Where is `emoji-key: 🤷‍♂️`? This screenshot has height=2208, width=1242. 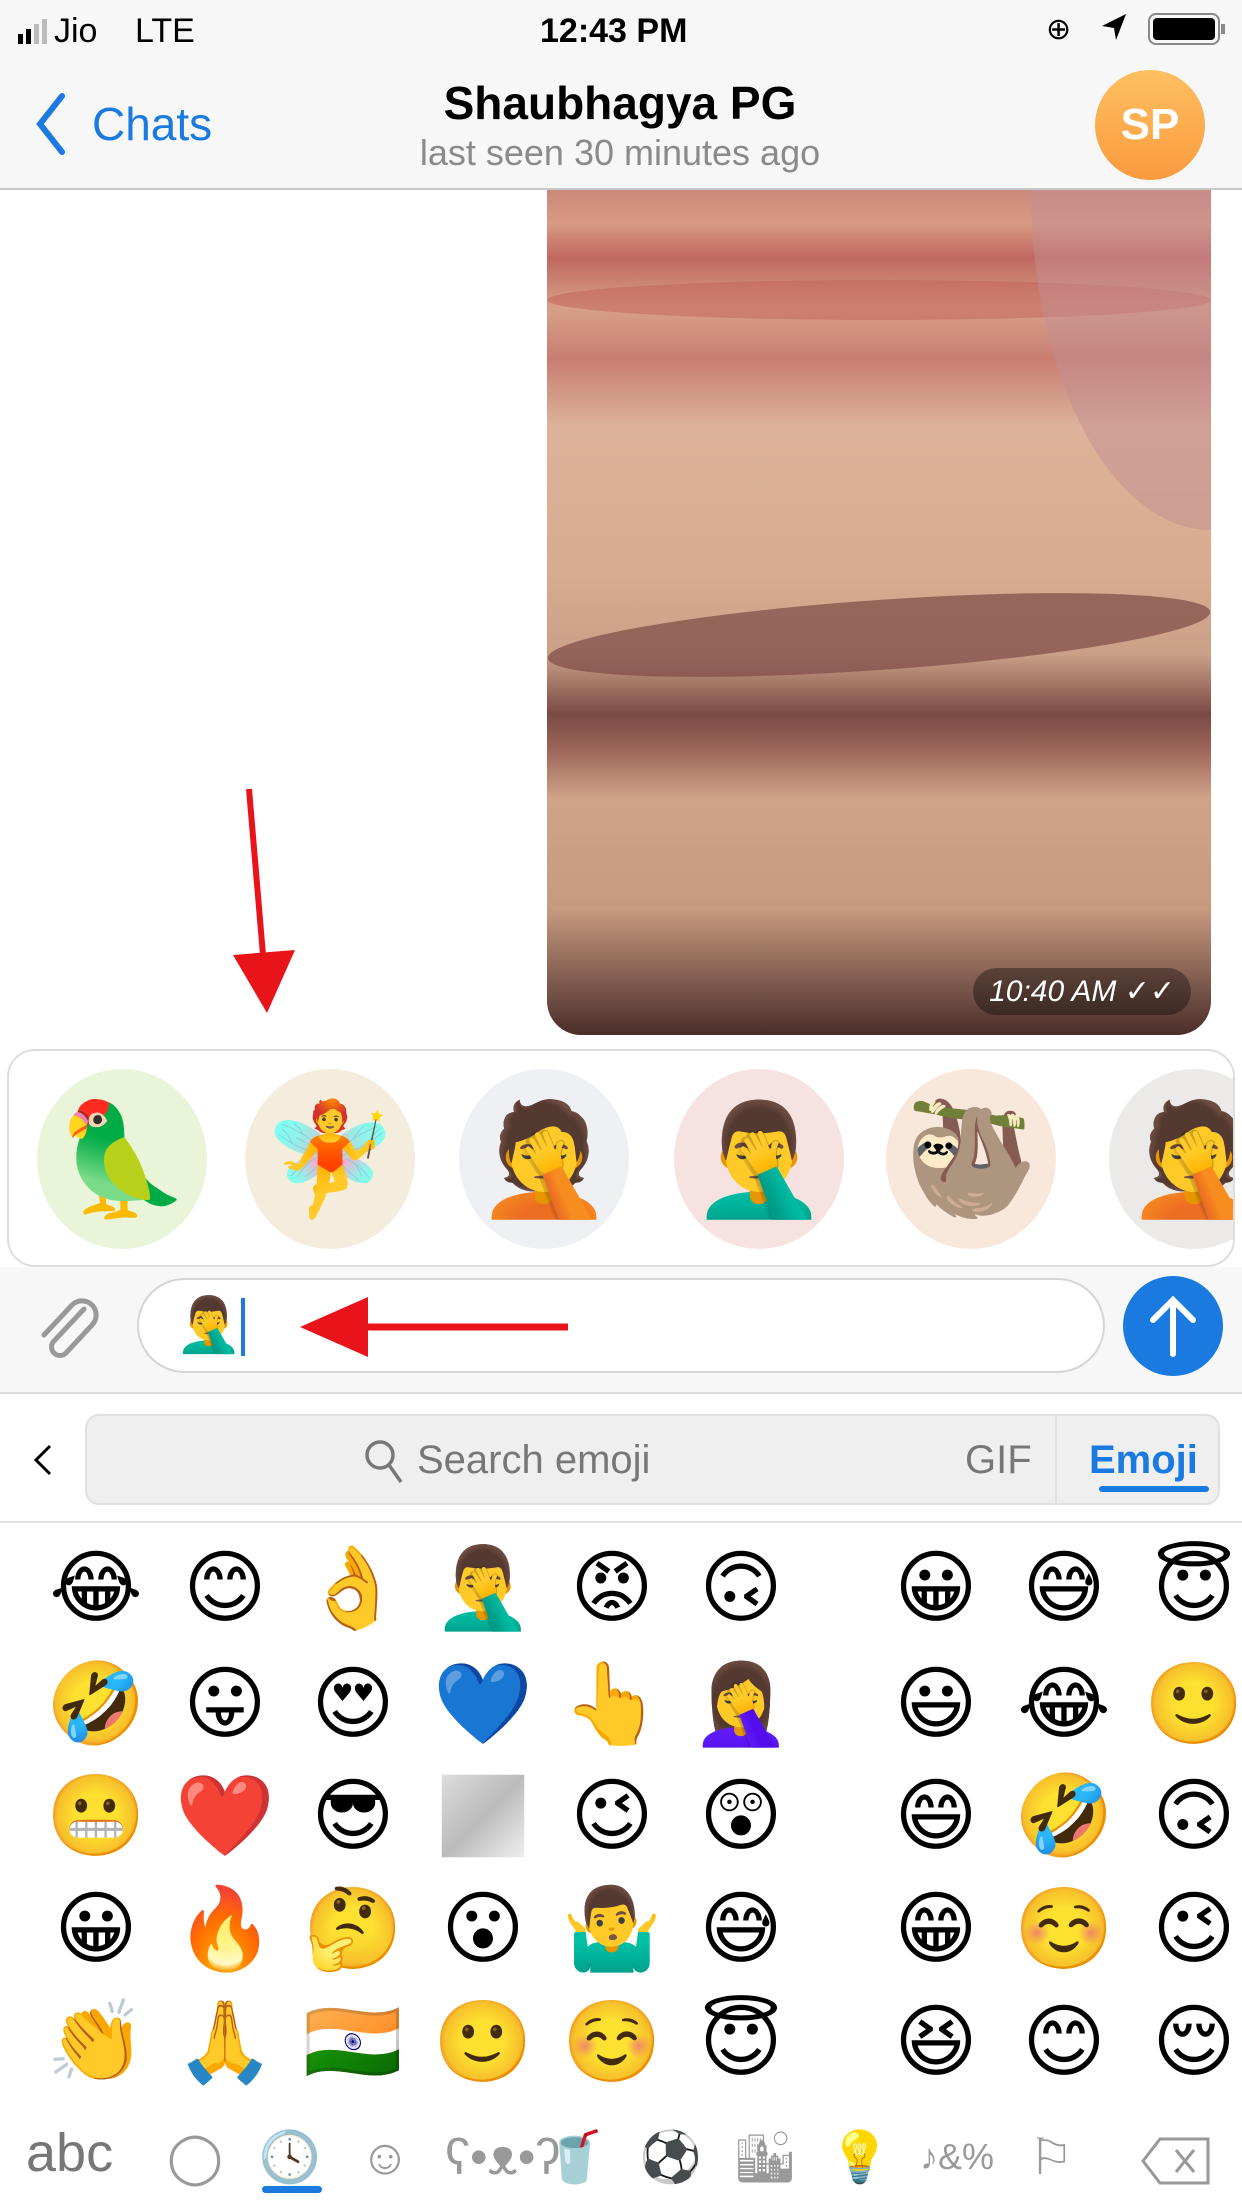
emoji-key: 🤷‍♂️ is located at coordinates (612, 1929).